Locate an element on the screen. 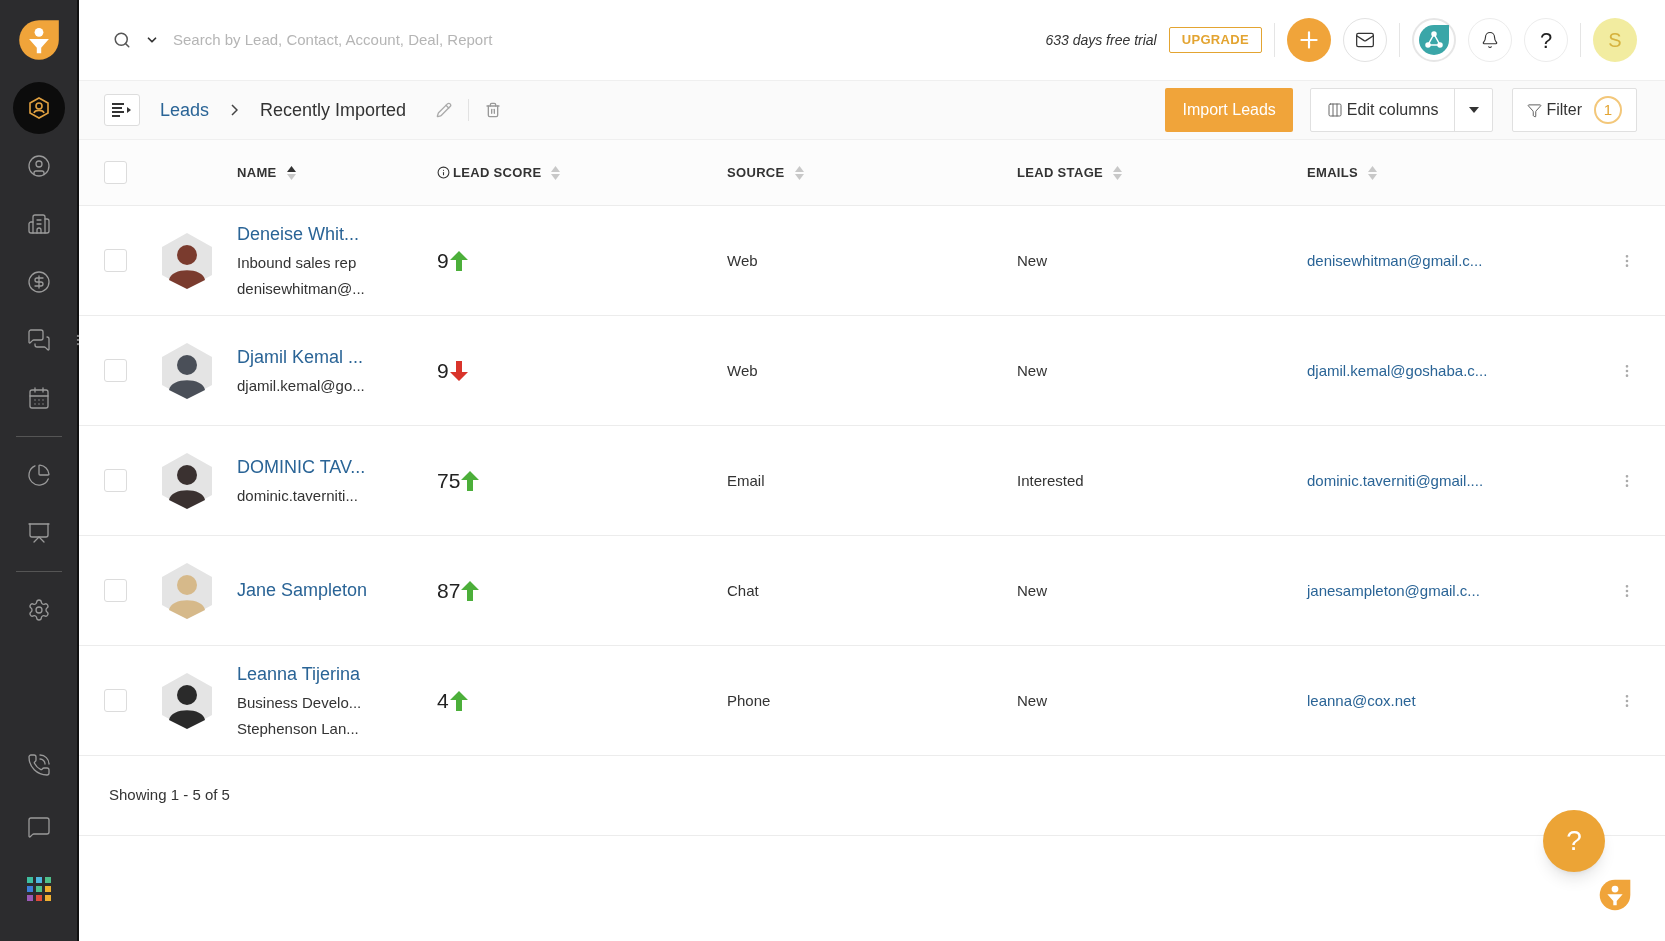 The height and width of the screenshot is (941, 1665). column-header: NAME is located at coordinates (257, 172).